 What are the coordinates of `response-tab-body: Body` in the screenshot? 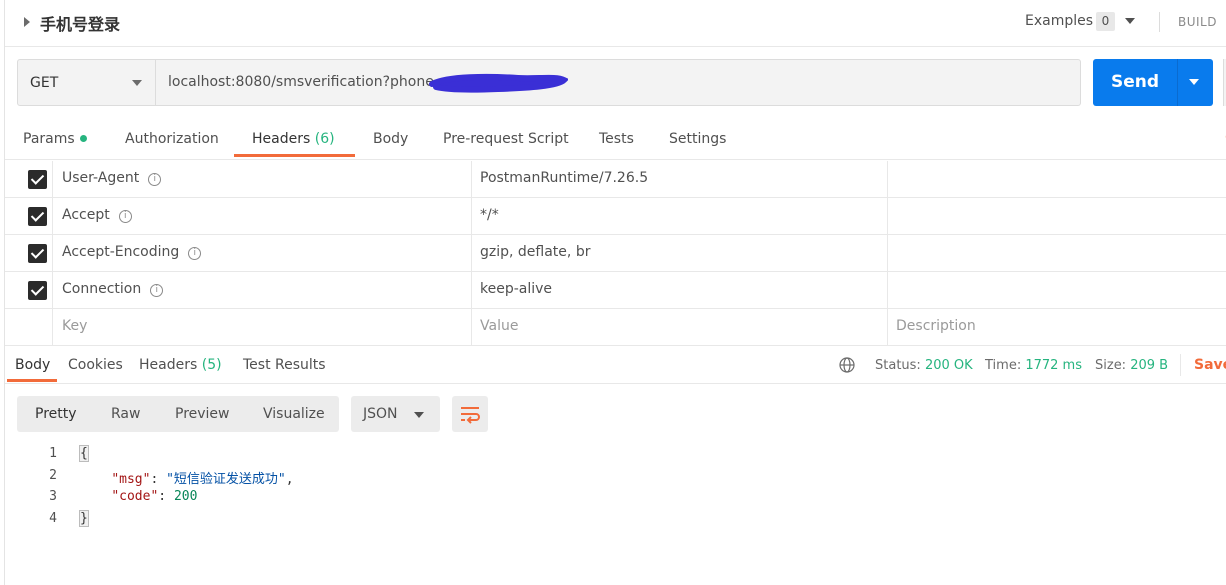 It's located at (32, 365).